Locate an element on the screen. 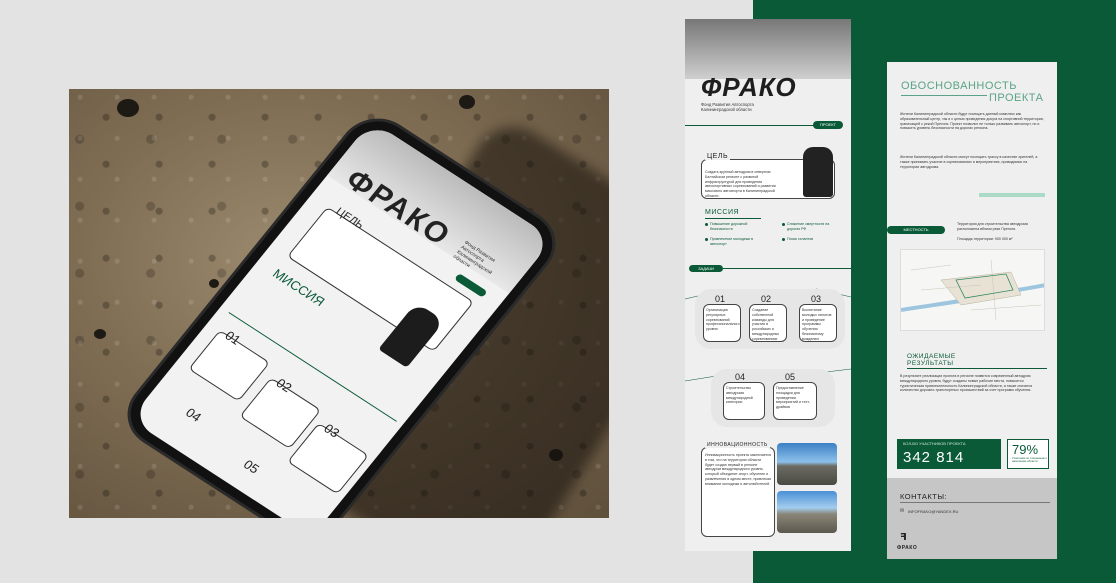 This screenshot has width=1116, height=583. hero-photo is located at coordinates (768, 49).